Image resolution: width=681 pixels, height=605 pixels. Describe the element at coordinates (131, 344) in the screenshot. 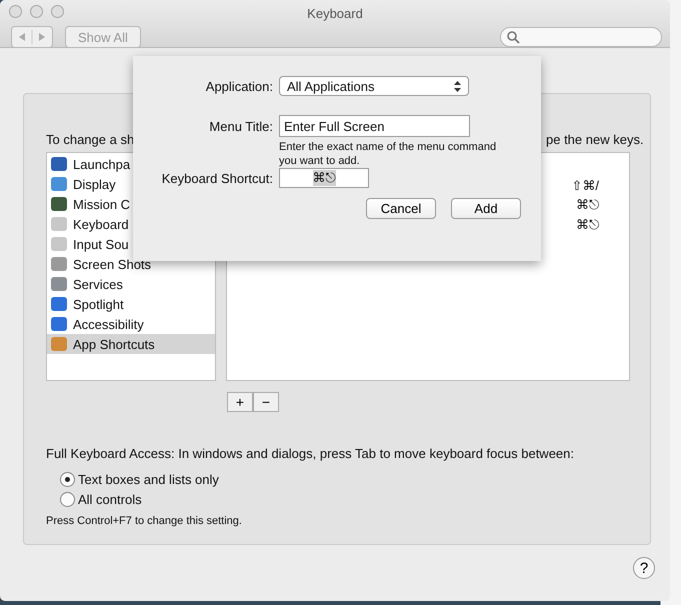

I see `category-item: App Shortcuts` at that location.